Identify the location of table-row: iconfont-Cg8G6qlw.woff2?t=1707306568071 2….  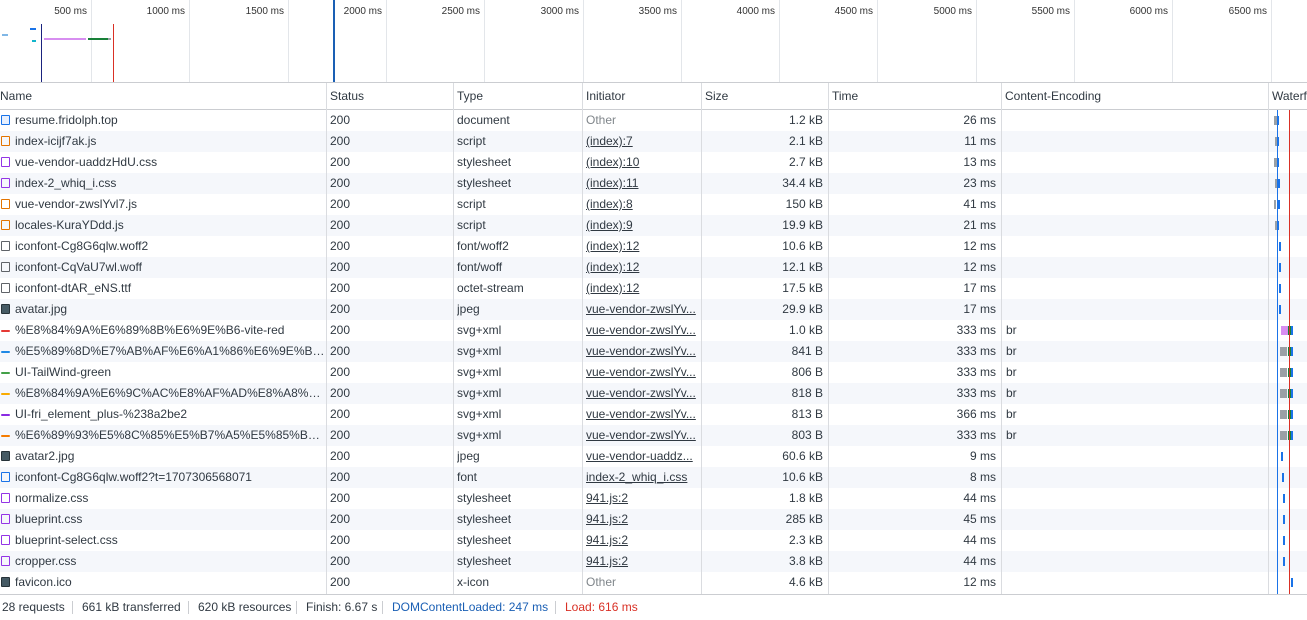
(653, 477).